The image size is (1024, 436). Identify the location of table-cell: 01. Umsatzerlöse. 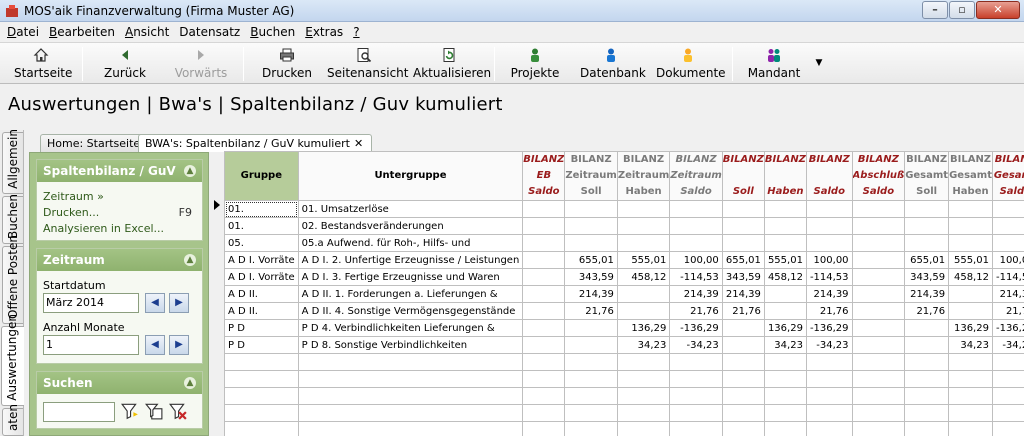
(410, 209).